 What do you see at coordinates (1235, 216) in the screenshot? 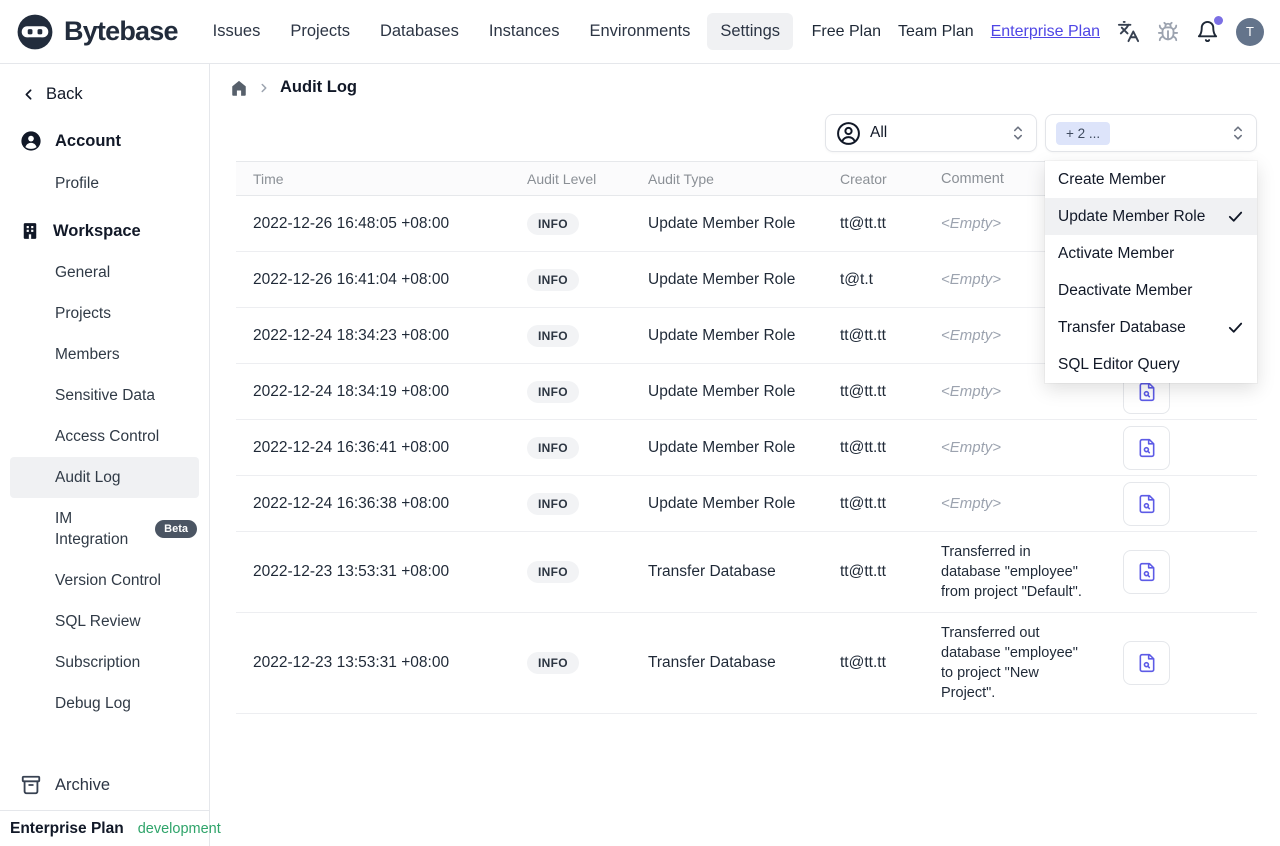
I see `check-icon` at bounding box center [1235, 216].